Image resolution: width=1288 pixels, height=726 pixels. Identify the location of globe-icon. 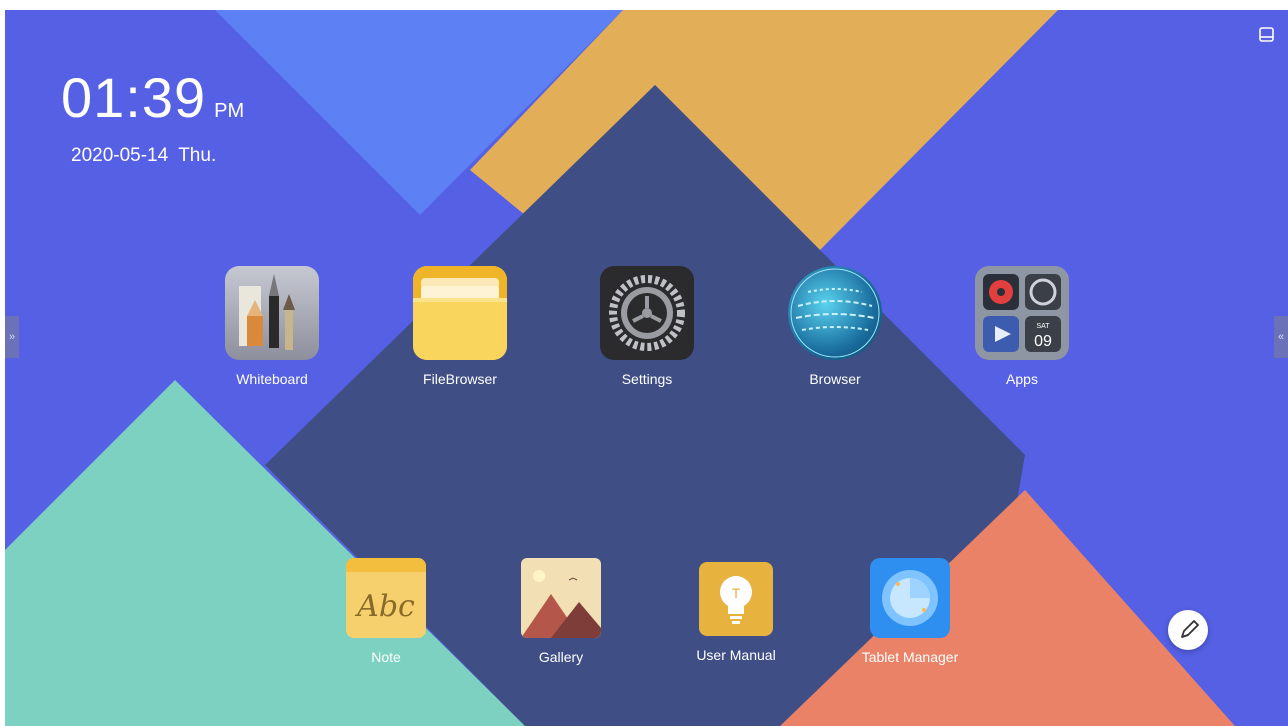
(835, 313).